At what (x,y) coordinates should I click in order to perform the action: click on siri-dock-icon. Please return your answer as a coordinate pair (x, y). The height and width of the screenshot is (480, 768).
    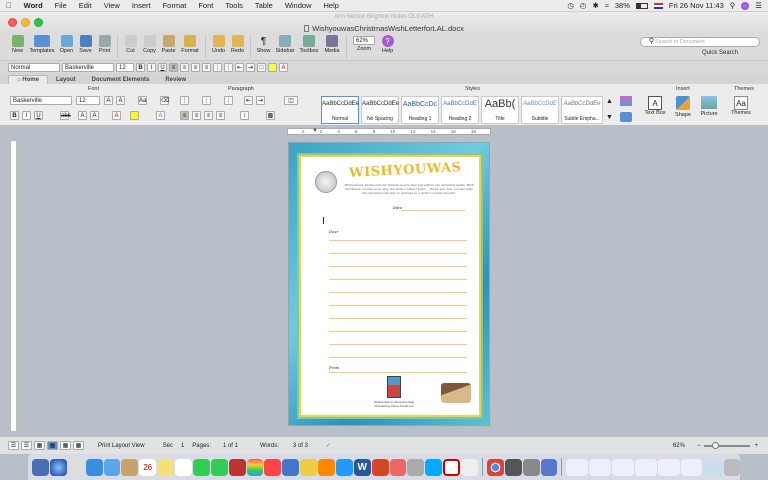
    Looking at the image, I should click on (58, 467).